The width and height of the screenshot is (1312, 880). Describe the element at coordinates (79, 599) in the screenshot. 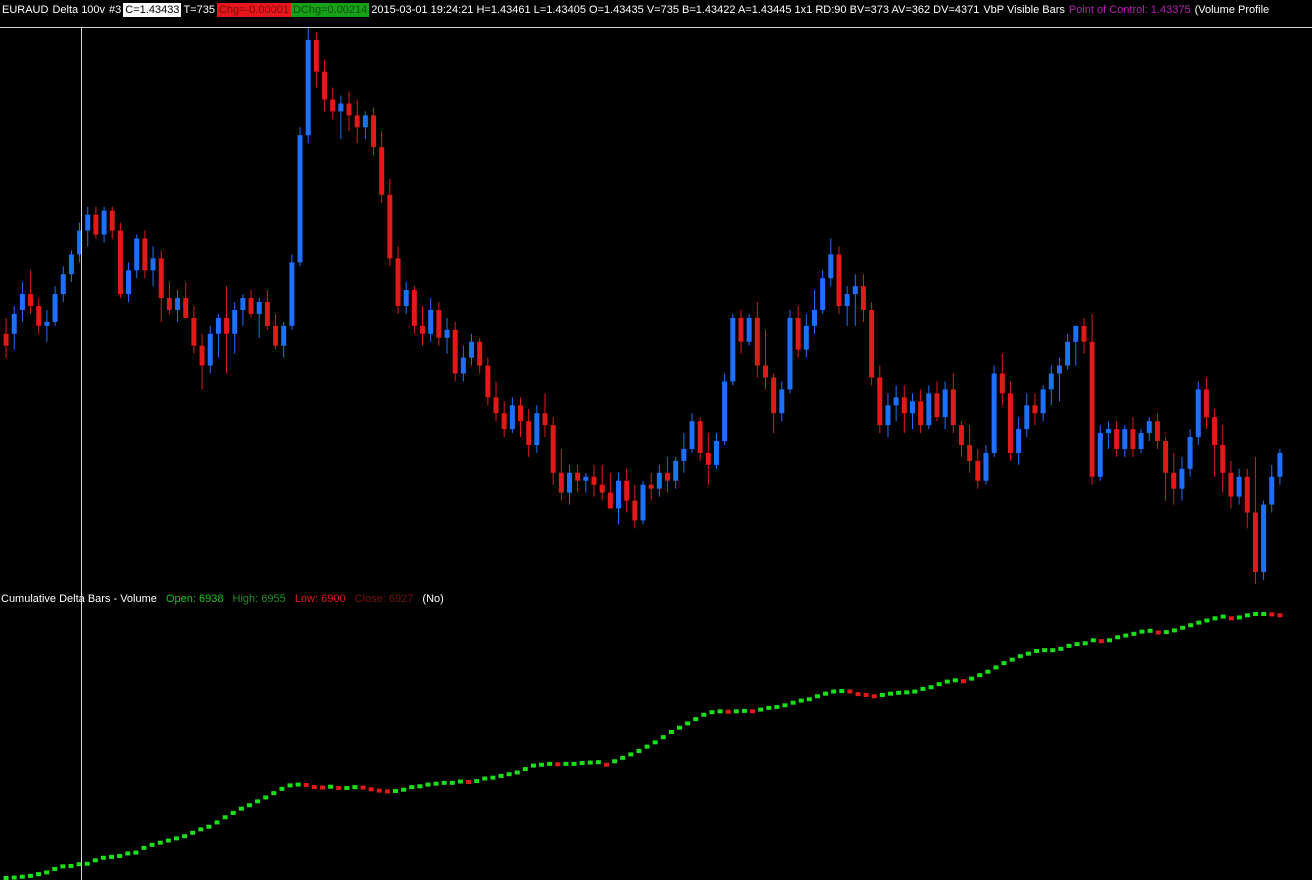

I see `study-name: Cumulative Delta Bars - Volume` at that location.